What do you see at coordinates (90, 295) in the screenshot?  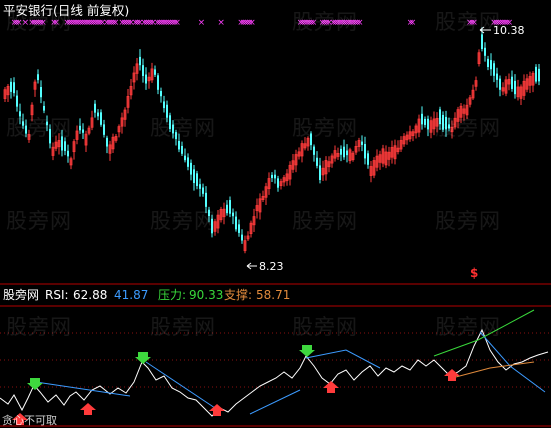 I see `rsi-value: 62.88` at bounding box center [90, 295].